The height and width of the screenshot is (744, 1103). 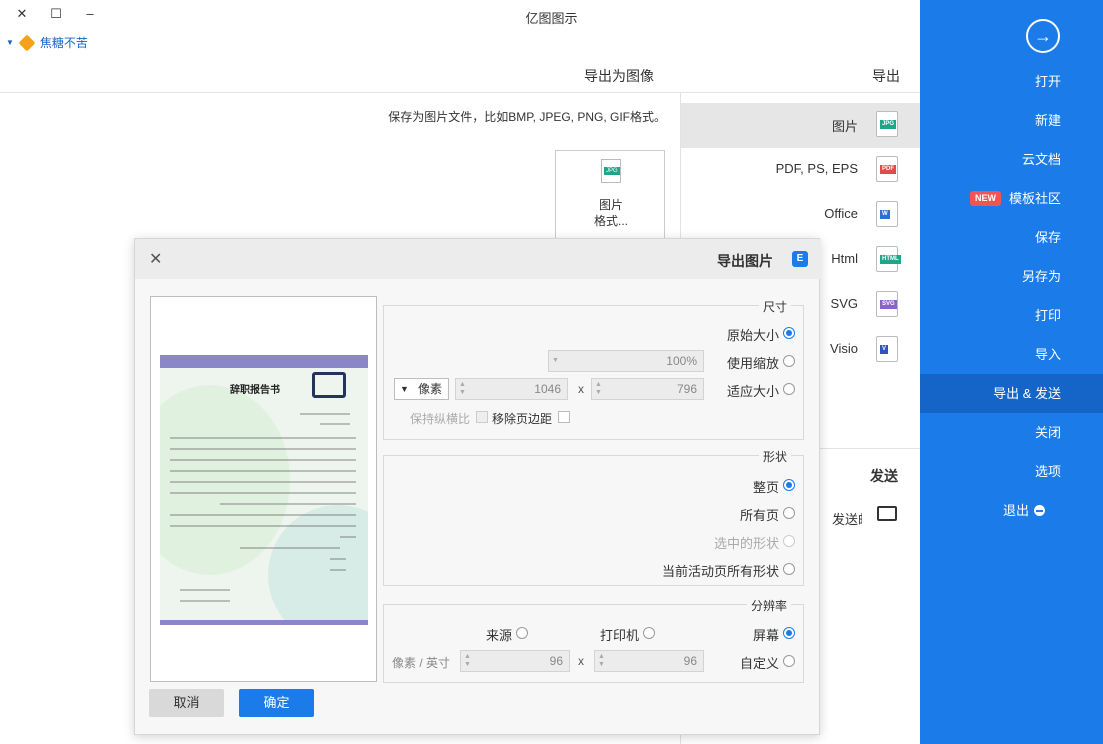 What do you see at coordinates (816, 168) in the screenshot?
I see `format-label: PDF, PS, EPS` at bounding box center [816, 168].